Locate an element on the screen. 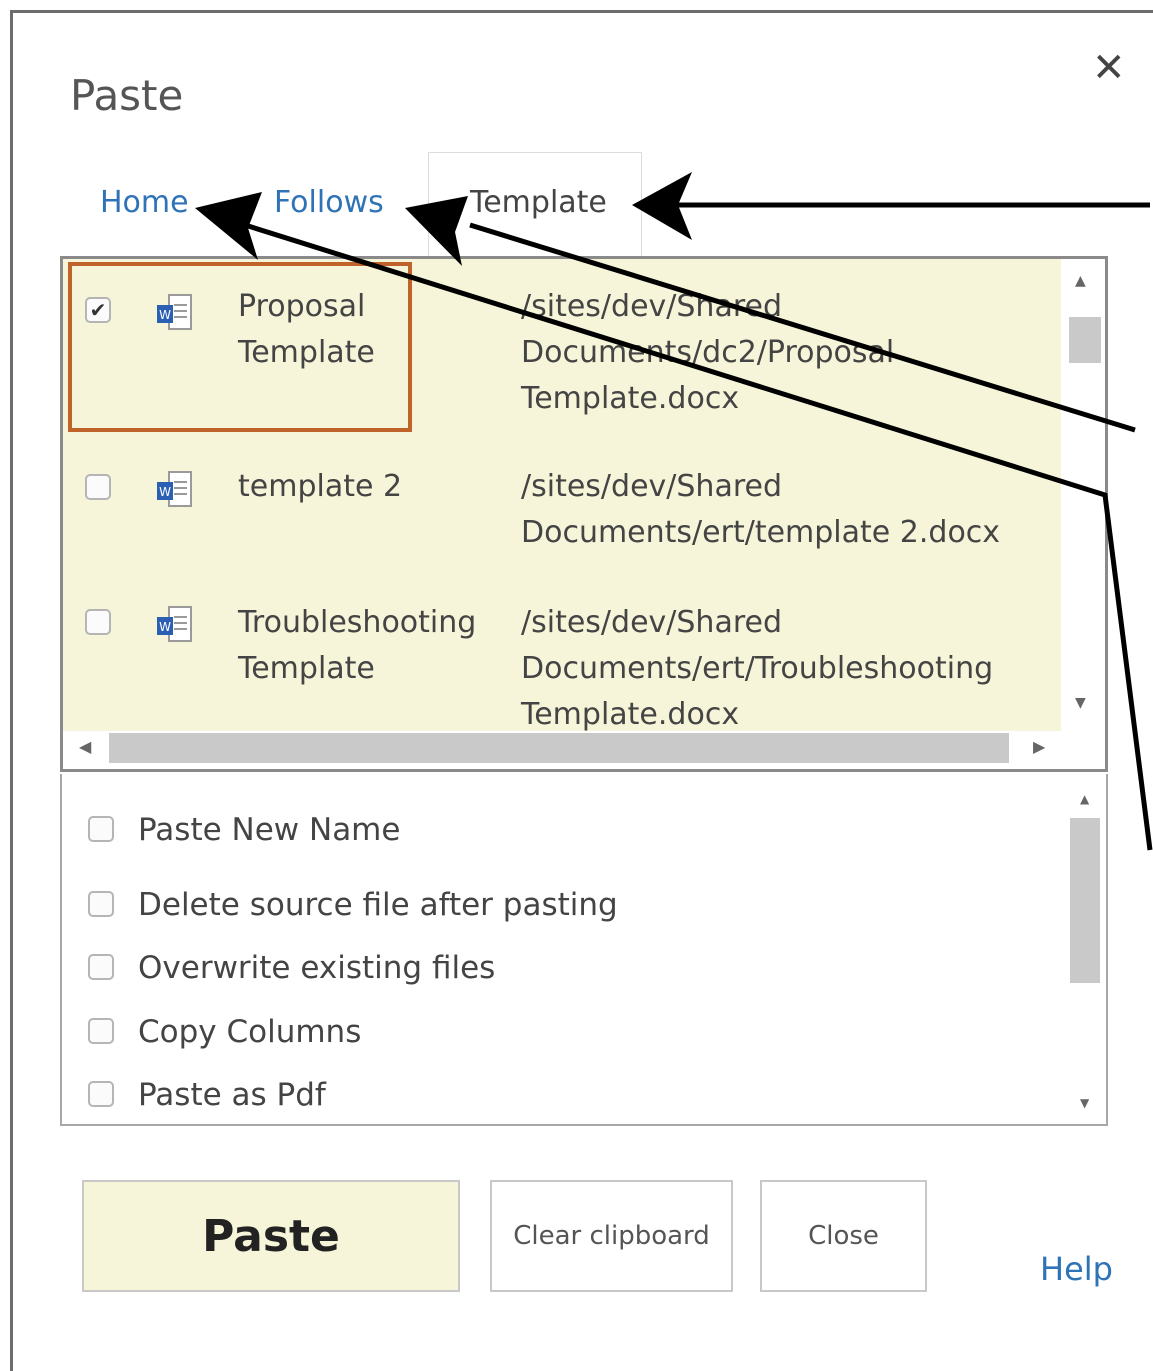  file-name: Proposal Template is located at coordinates (306, 329).